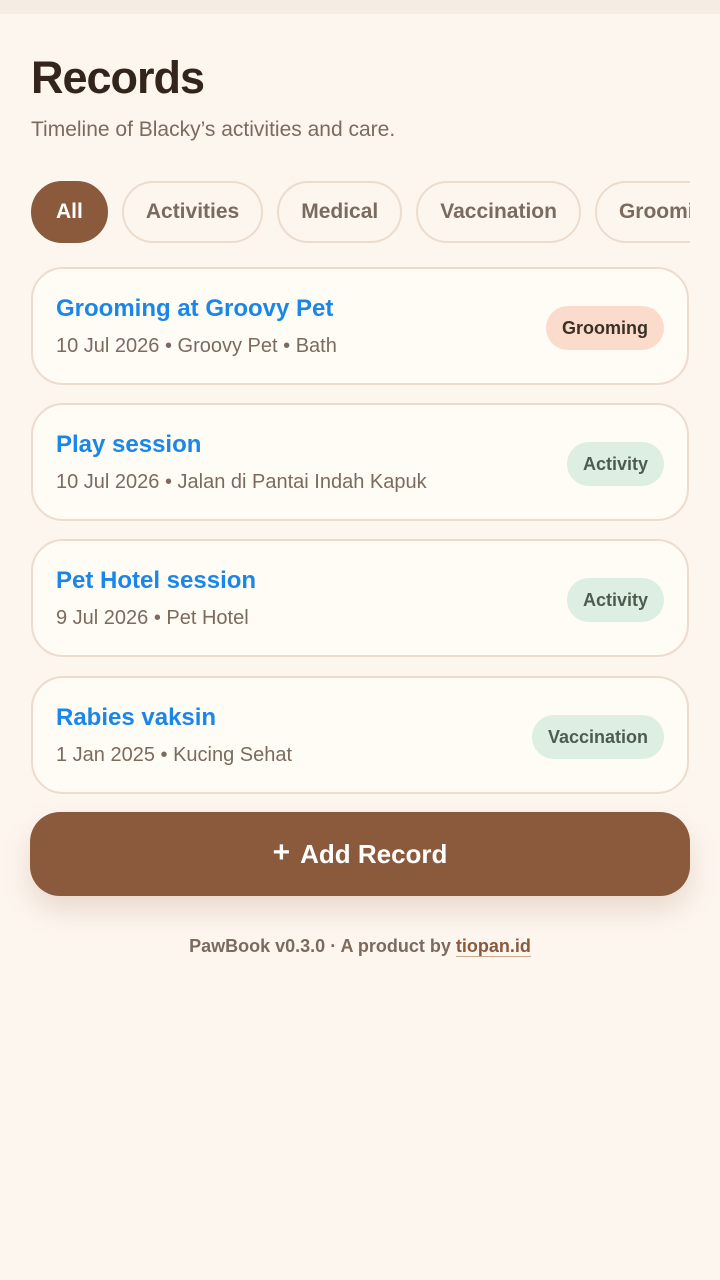  I want to click on add-record-label: Add Record, so click(374, 853).